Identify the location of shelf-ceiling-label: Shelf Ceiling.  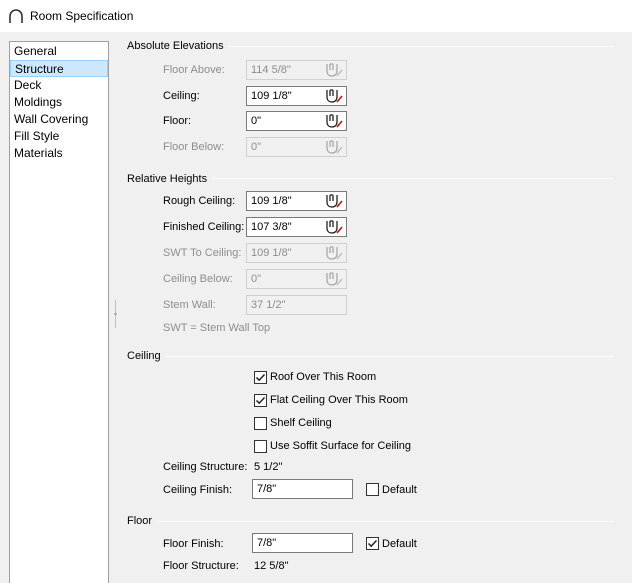
(301, 423).